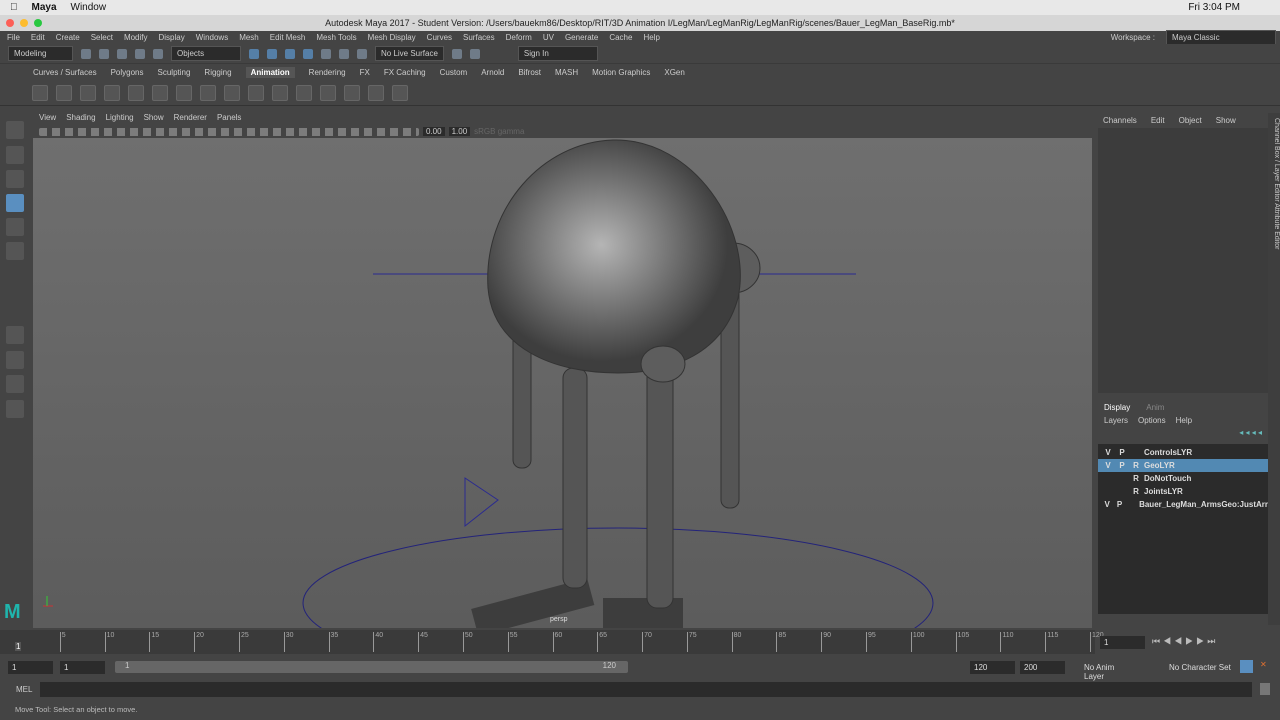 This screenshot has width=1280, height=720. I want to click on layer-row: R DoNotTouch, so click(1183, 478).